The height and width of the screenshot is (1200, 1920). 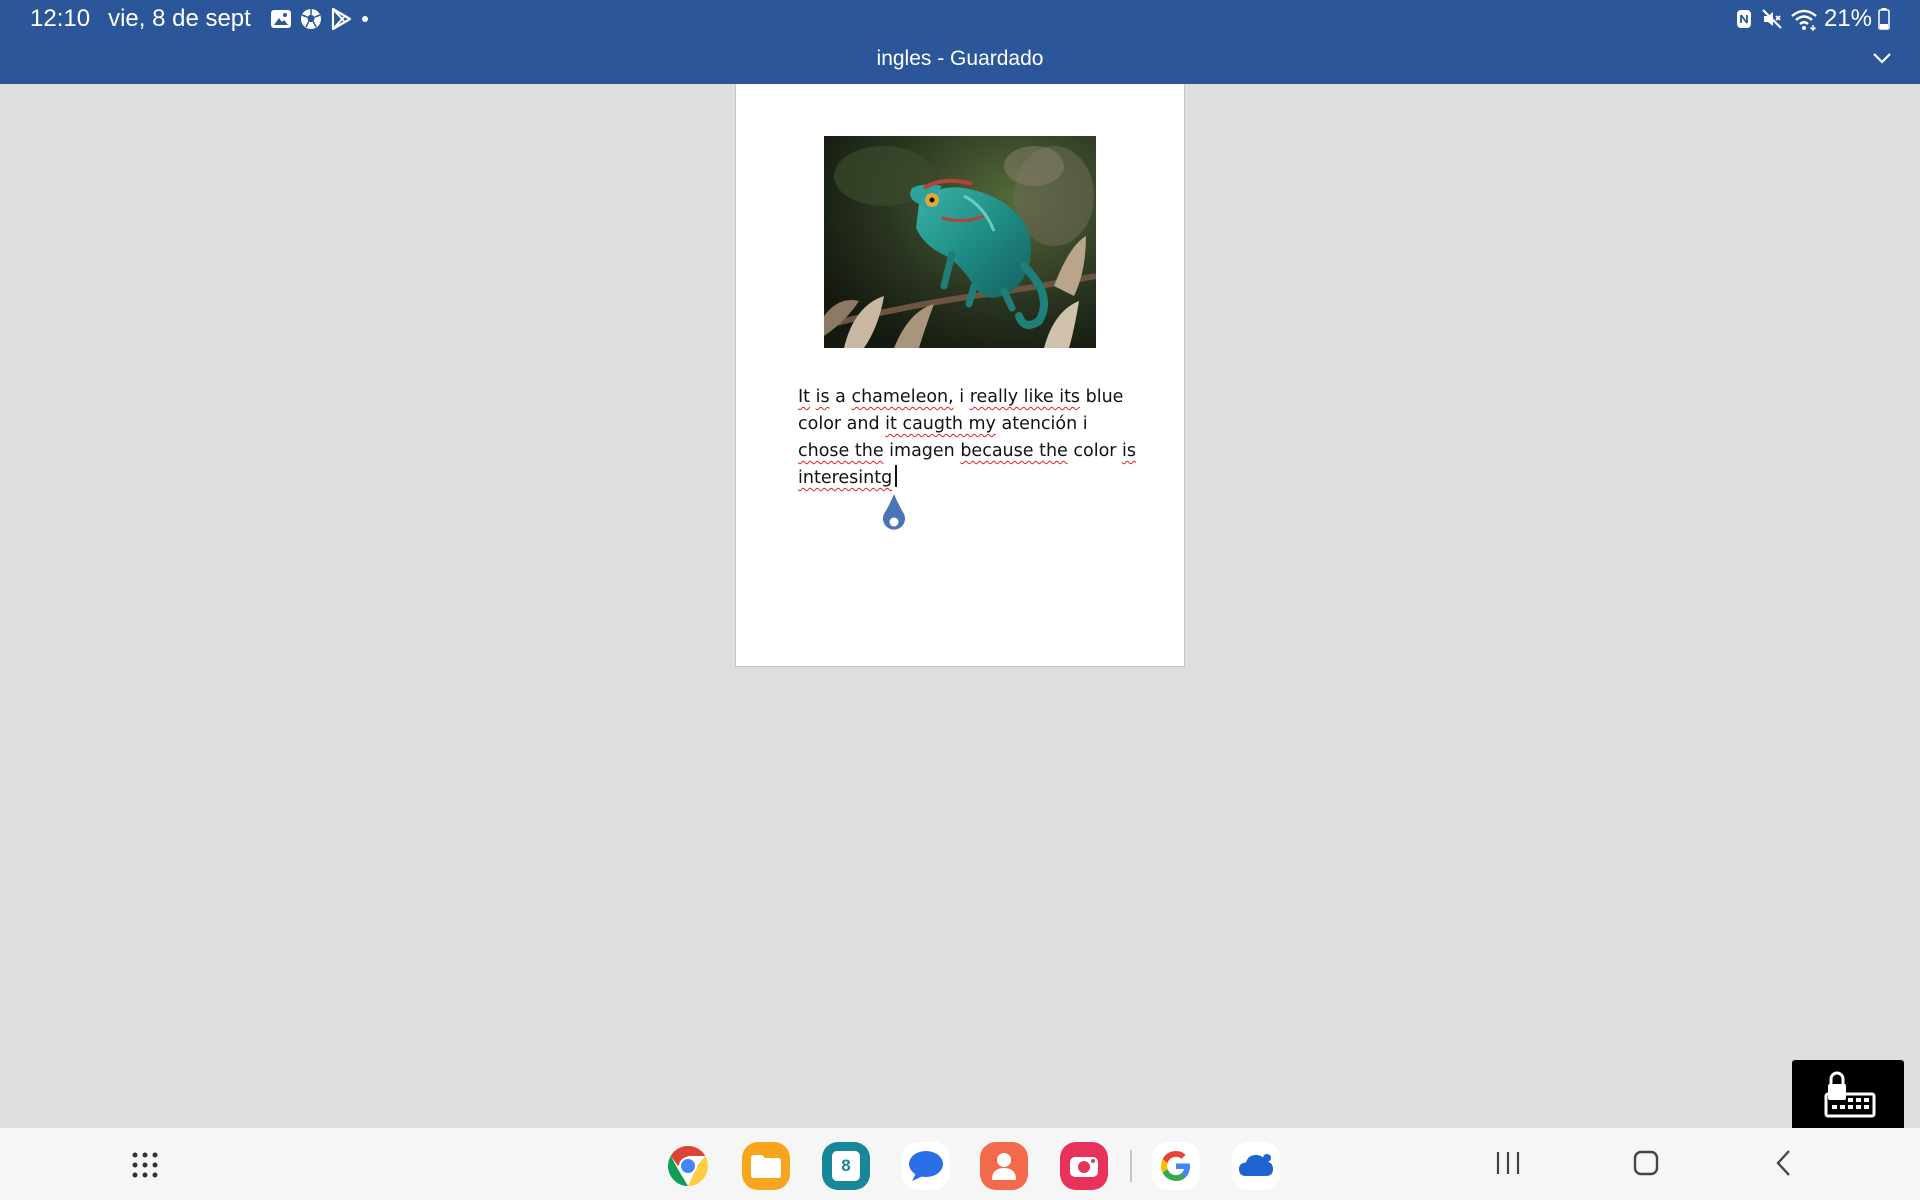 What do you see at coordinates (1847, 18) in the screenshot?
I see `battery-percent: 21%` at bounding box center [1847, 18].